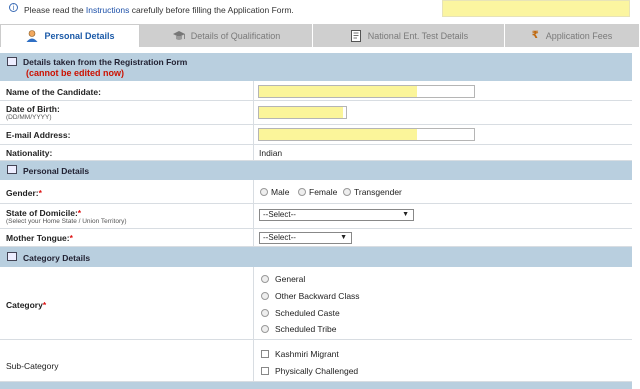 This screenshot has height=389, width=640. I want to click on gender-option-male: Male, so click(274, 192).